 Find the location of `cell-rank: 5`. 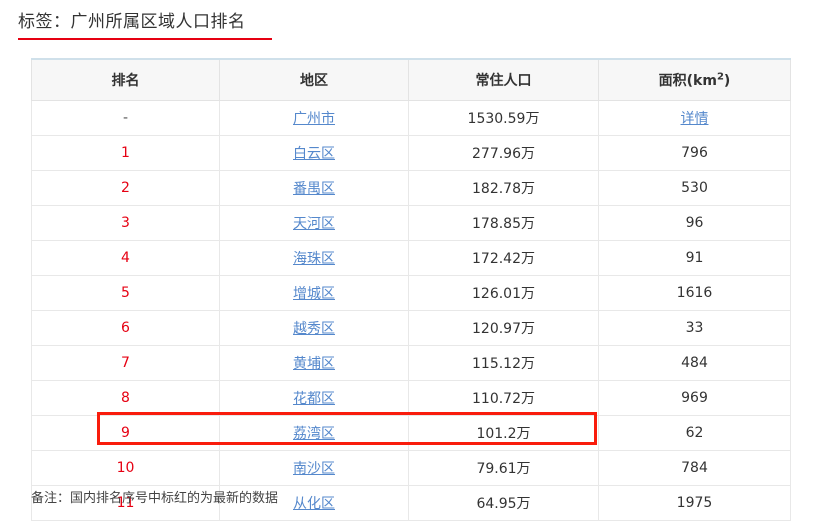

cell-rank: 5 is located at coordinates (125, 293).